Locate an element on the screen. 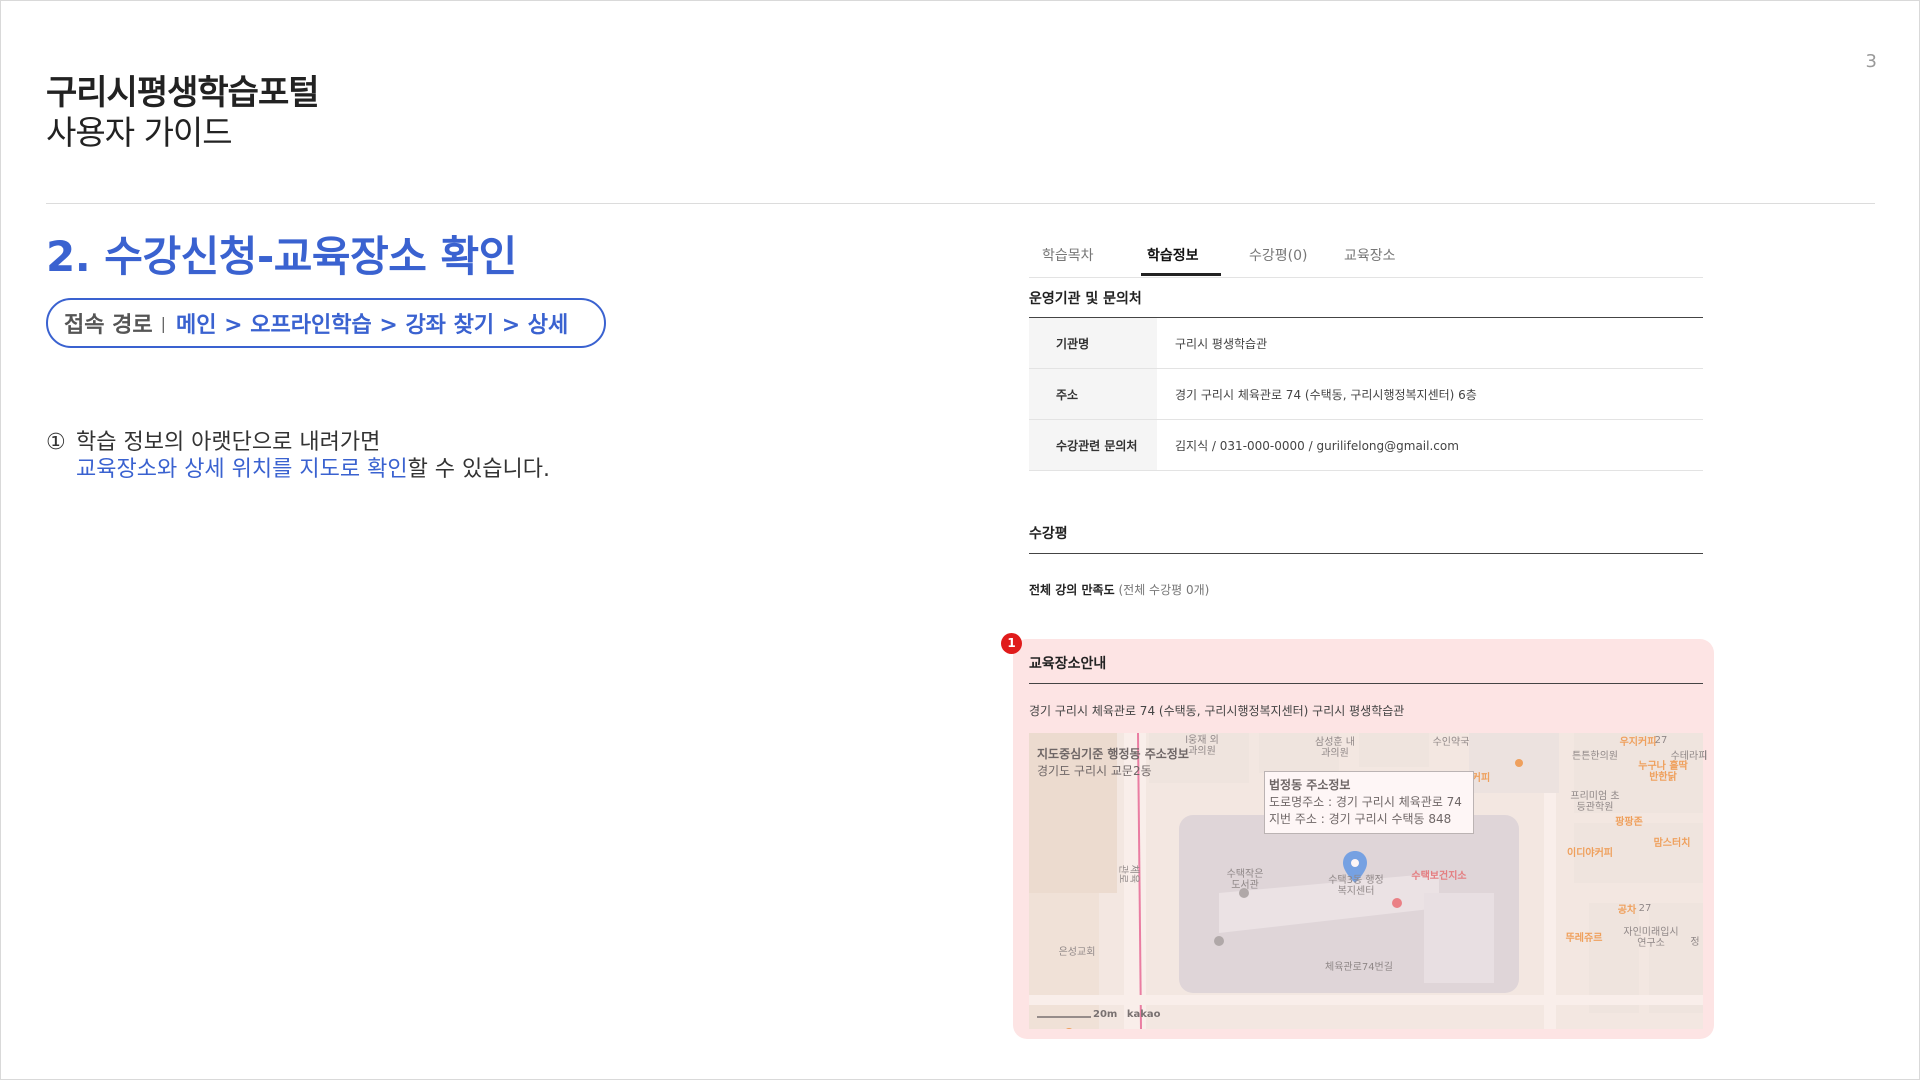 Image resolution: width=1920 pixels, height=1080 pixels. header-title: 구리시평생학습포털 is located at coordinates (183, 93).